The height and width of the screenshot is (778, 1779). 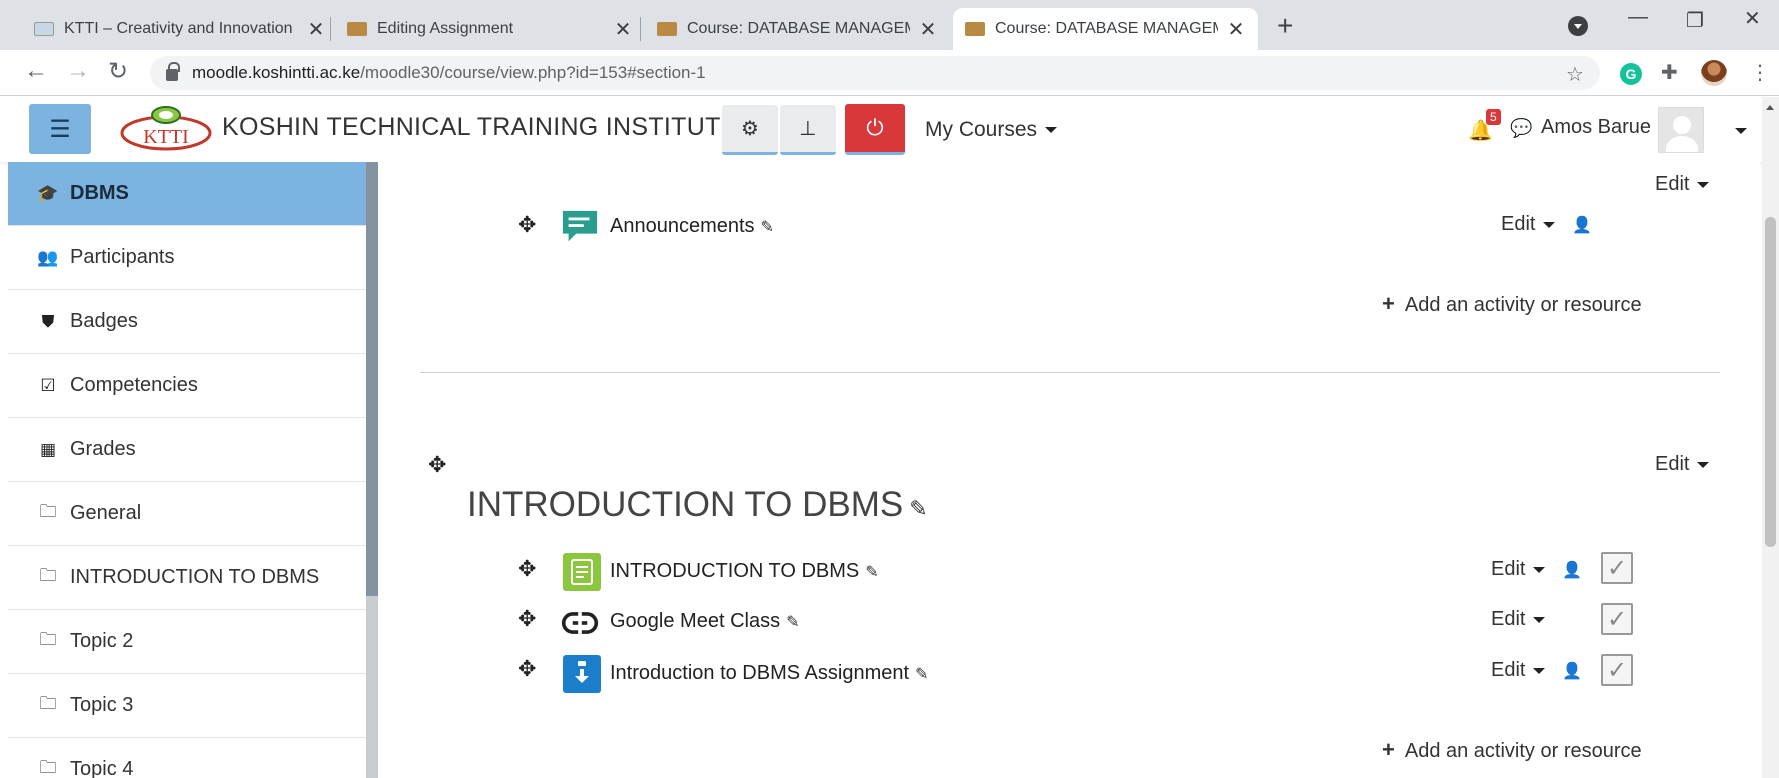 I want to click on browser-tab: Editing Assignment ✕, so click(x=490, y=29).